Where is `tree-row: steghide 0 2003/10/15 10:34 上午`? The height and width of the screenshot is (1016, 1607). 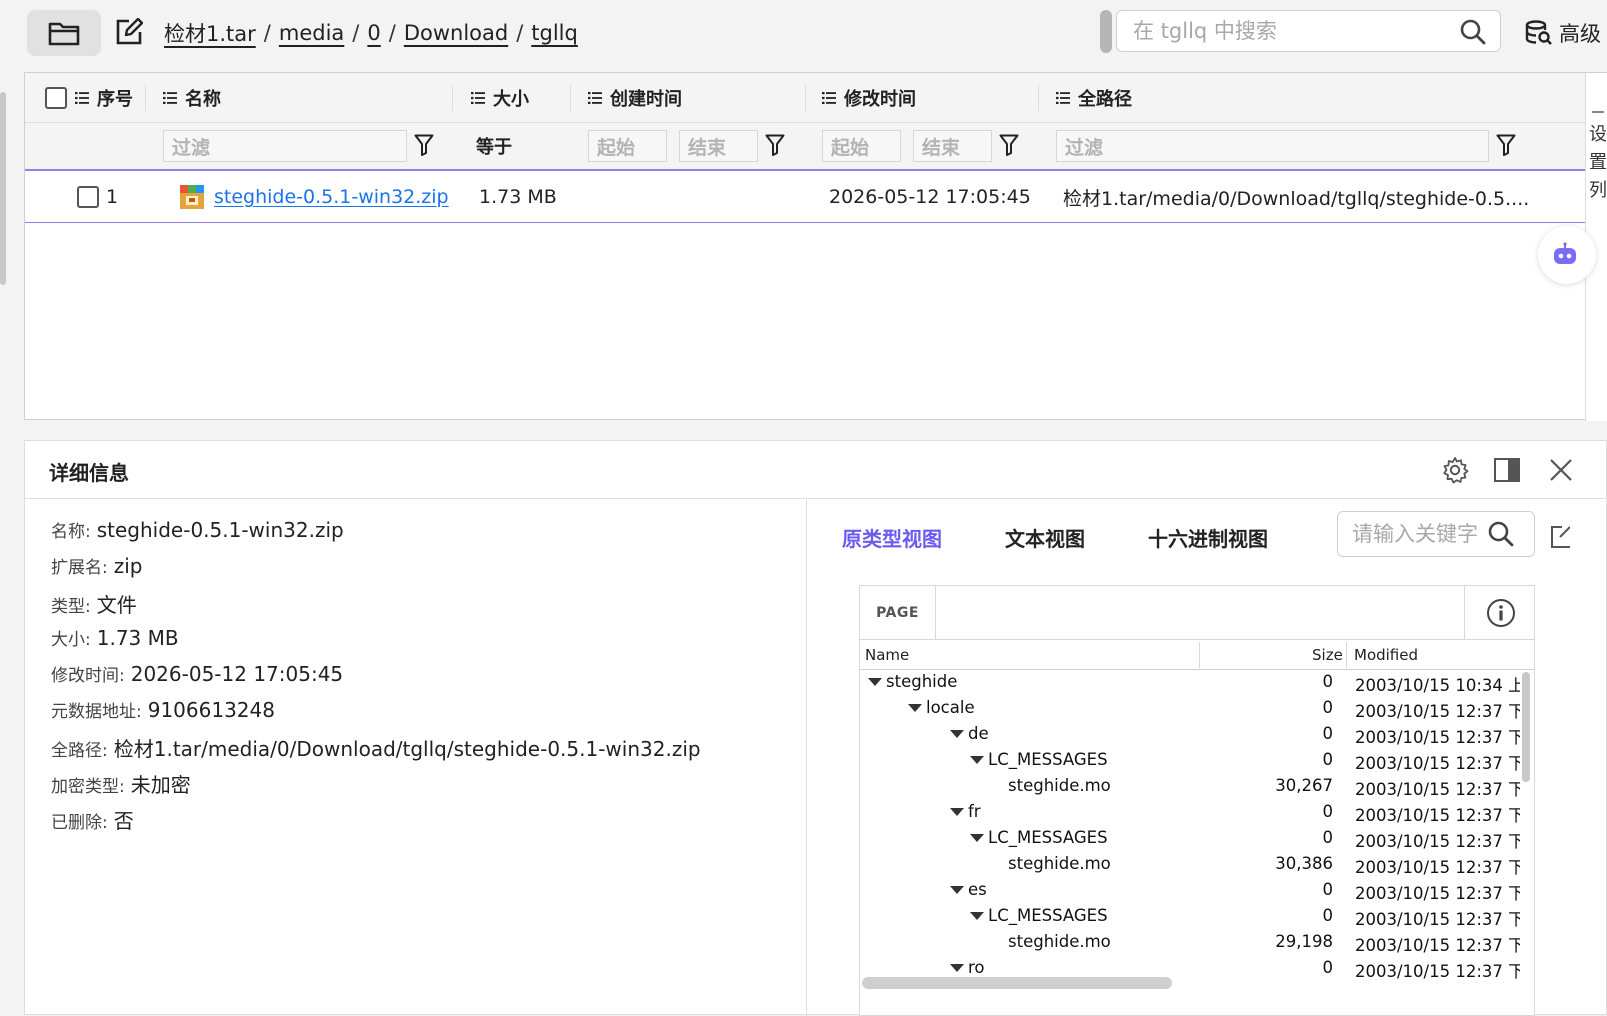 tree-row: steghide 0 2003/10/15 10:34 上午 is located at coordinates (1190, 683).